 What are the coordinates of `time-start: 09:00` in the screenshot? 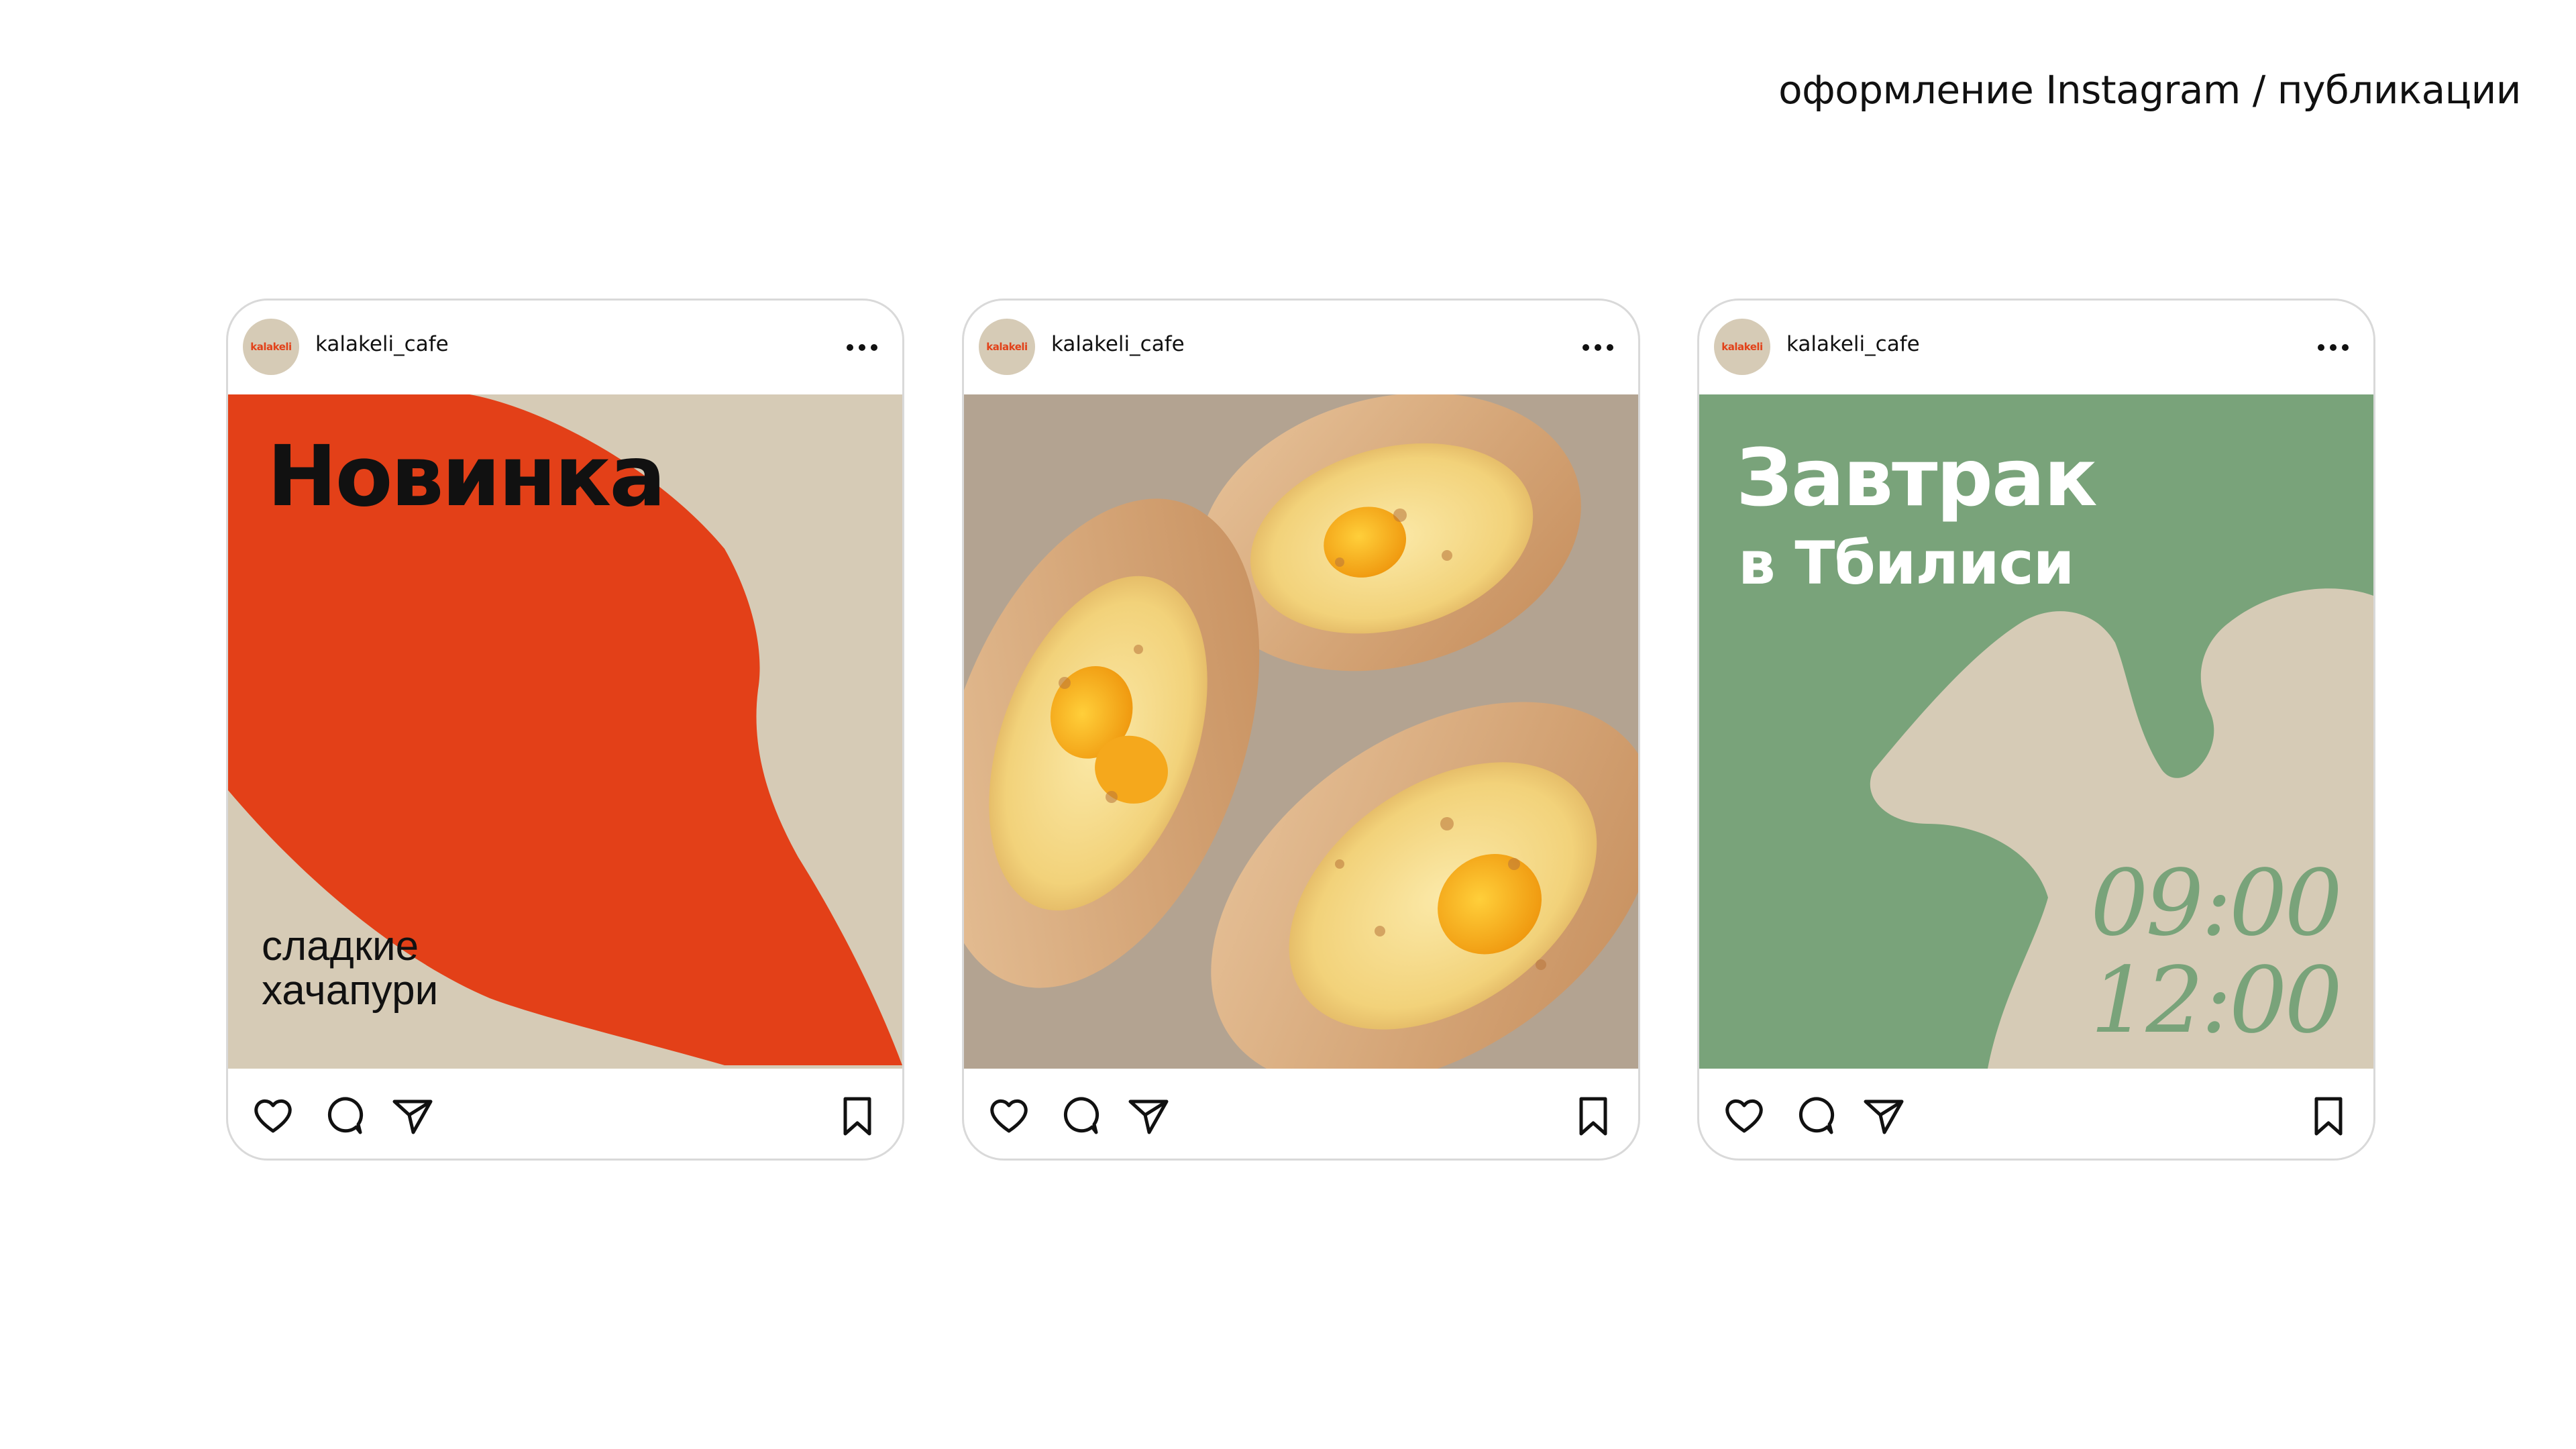 It's located at (2216, 904).